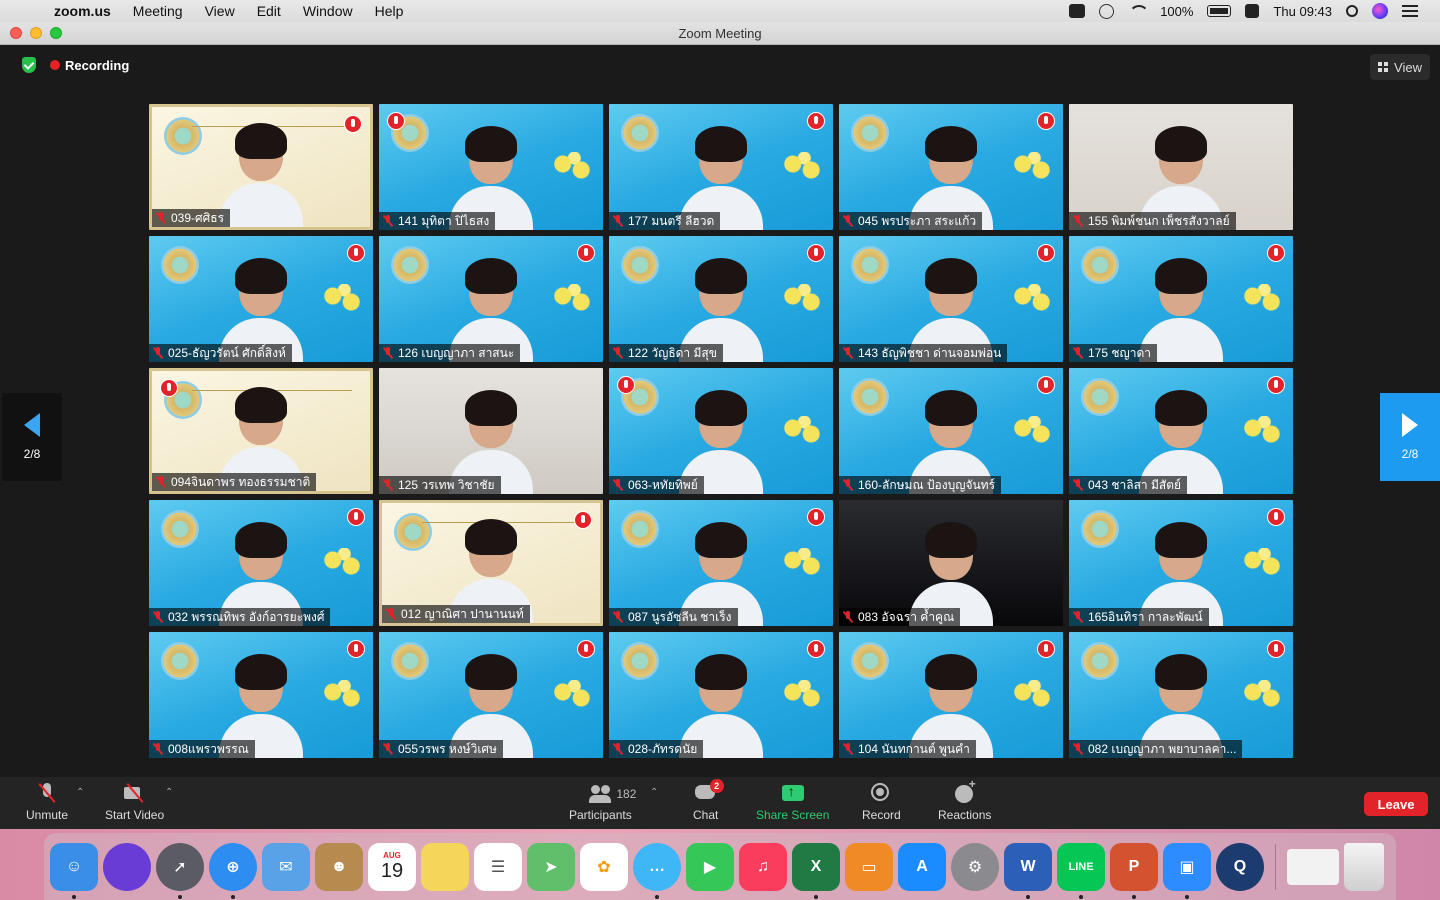 This screenshot has width=1440, height=900. I want to click on participant-name-tag: 028-ภัทรดนัย, so click(656, 749).